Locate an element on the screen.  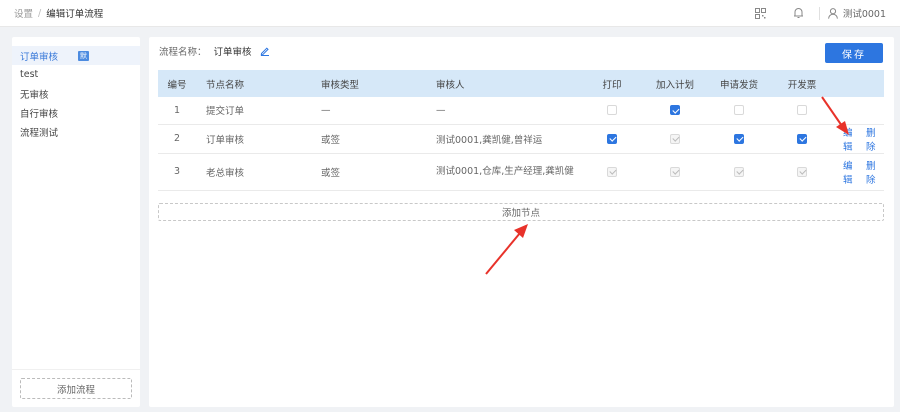
user-name: 测试0001 is located at coordinates (864, 14).